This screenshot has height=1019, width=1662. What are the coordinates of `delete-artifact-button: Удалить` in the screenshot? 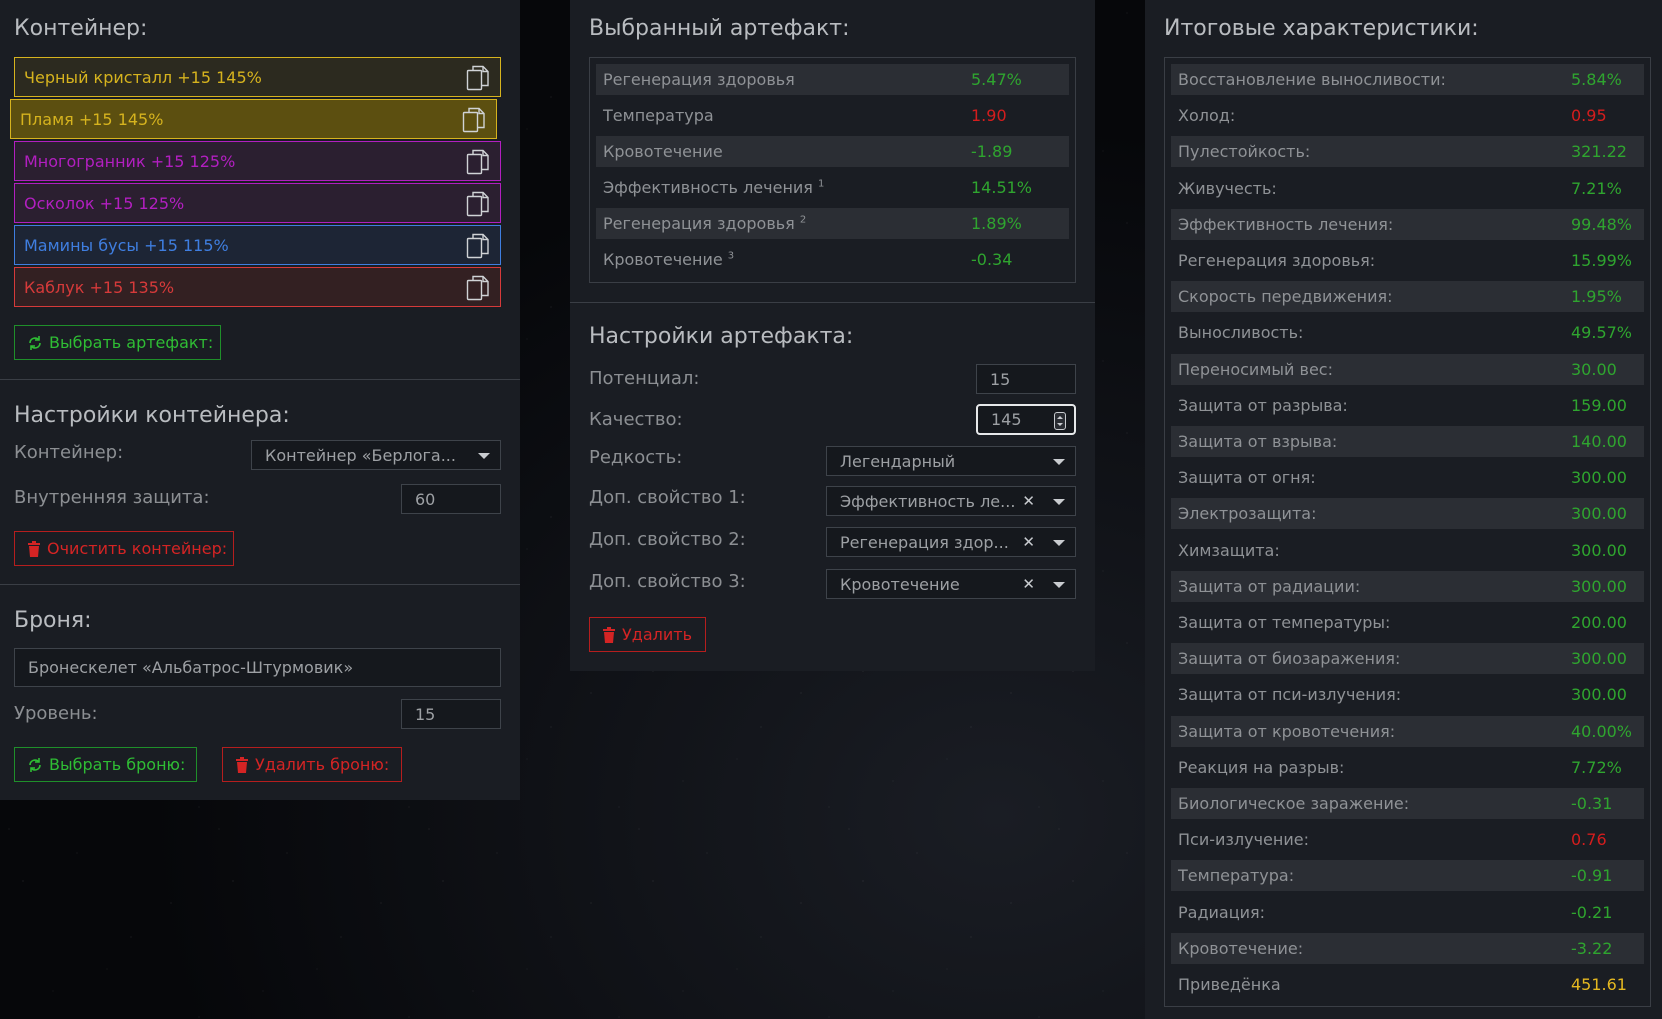 It's located at (647, 634).